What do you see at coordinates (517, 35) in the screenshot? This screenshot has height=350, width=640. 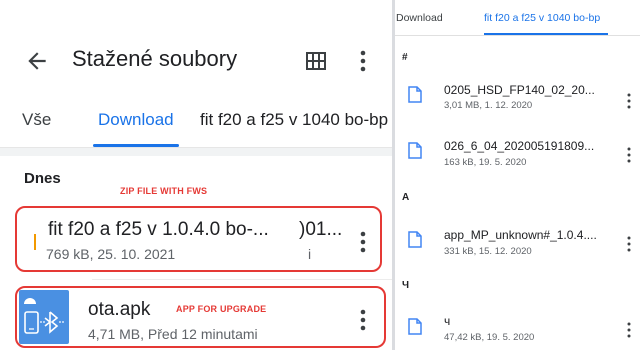 I see `tab-divider` at bounding box center [517, 35].